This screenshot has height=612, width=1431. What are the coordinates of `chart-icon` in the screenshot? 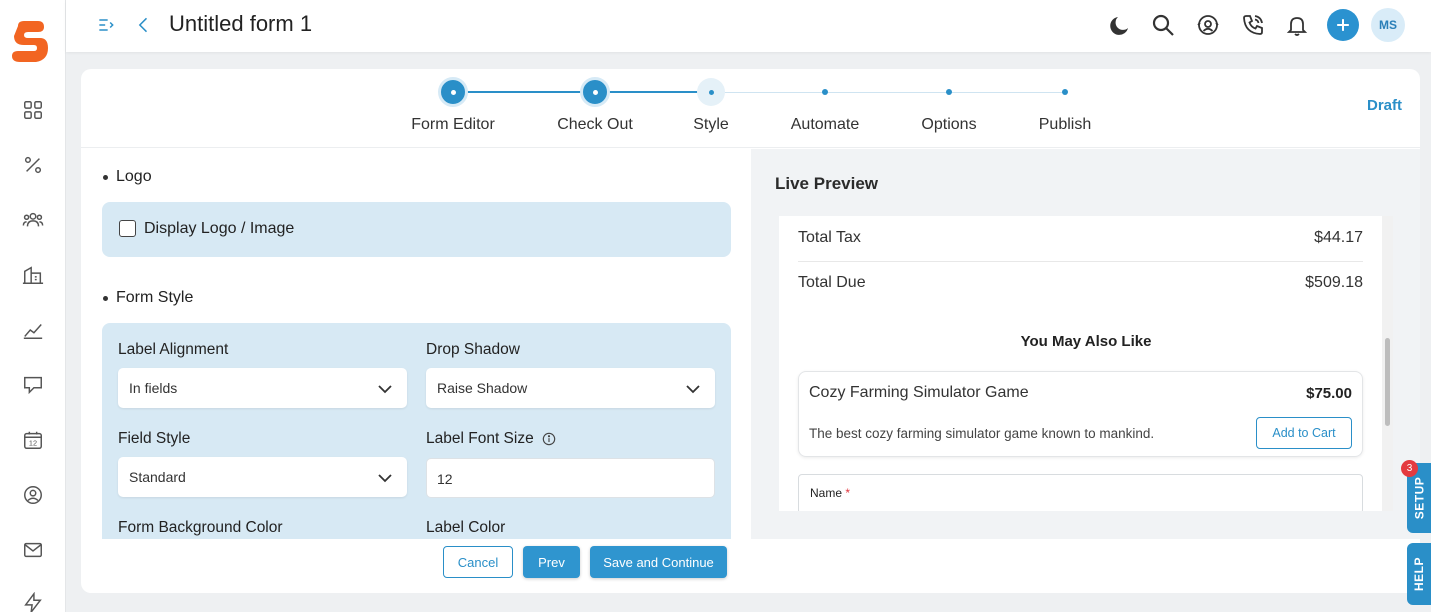 It's located at (33, 331).